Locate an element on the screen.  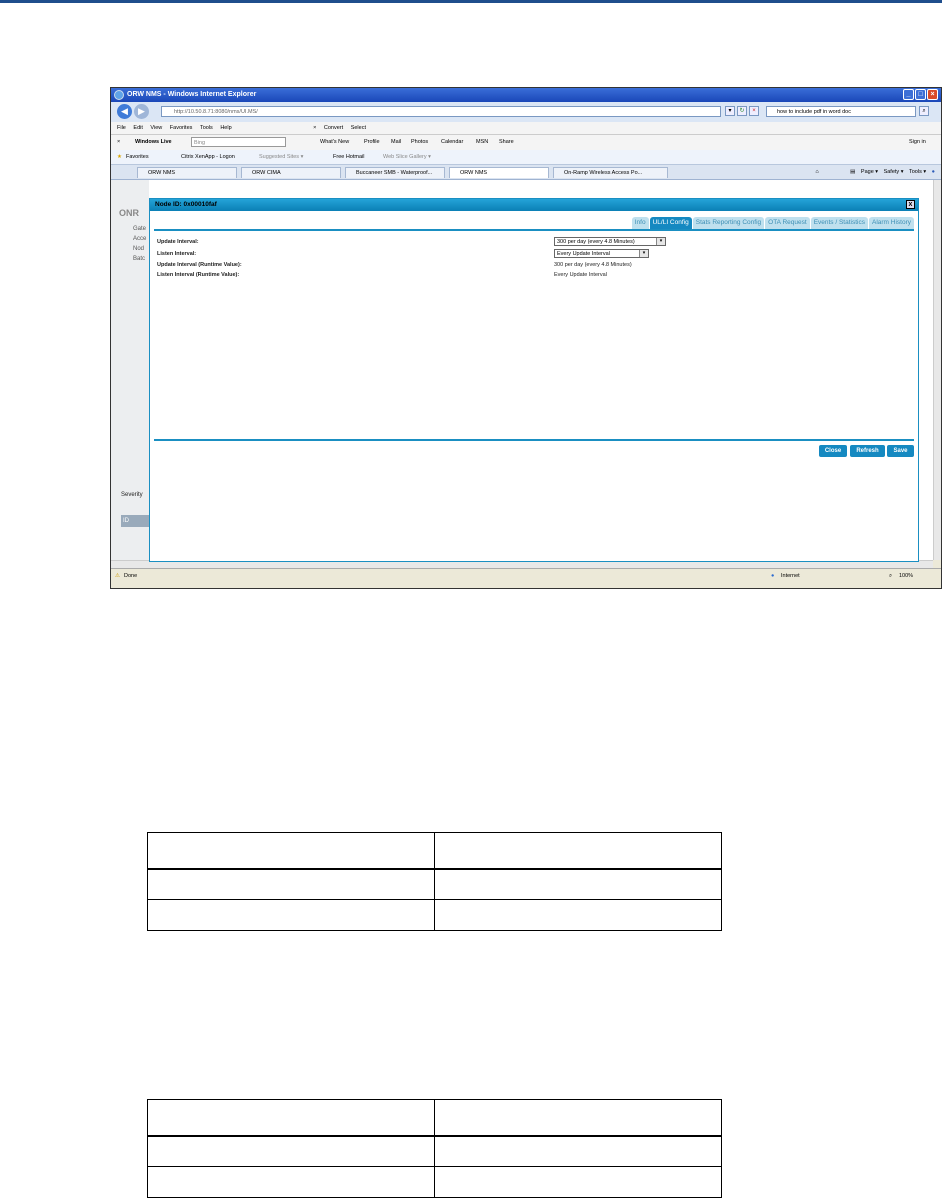
menu-favorites: Favorites is located at coordinates (181, 128).